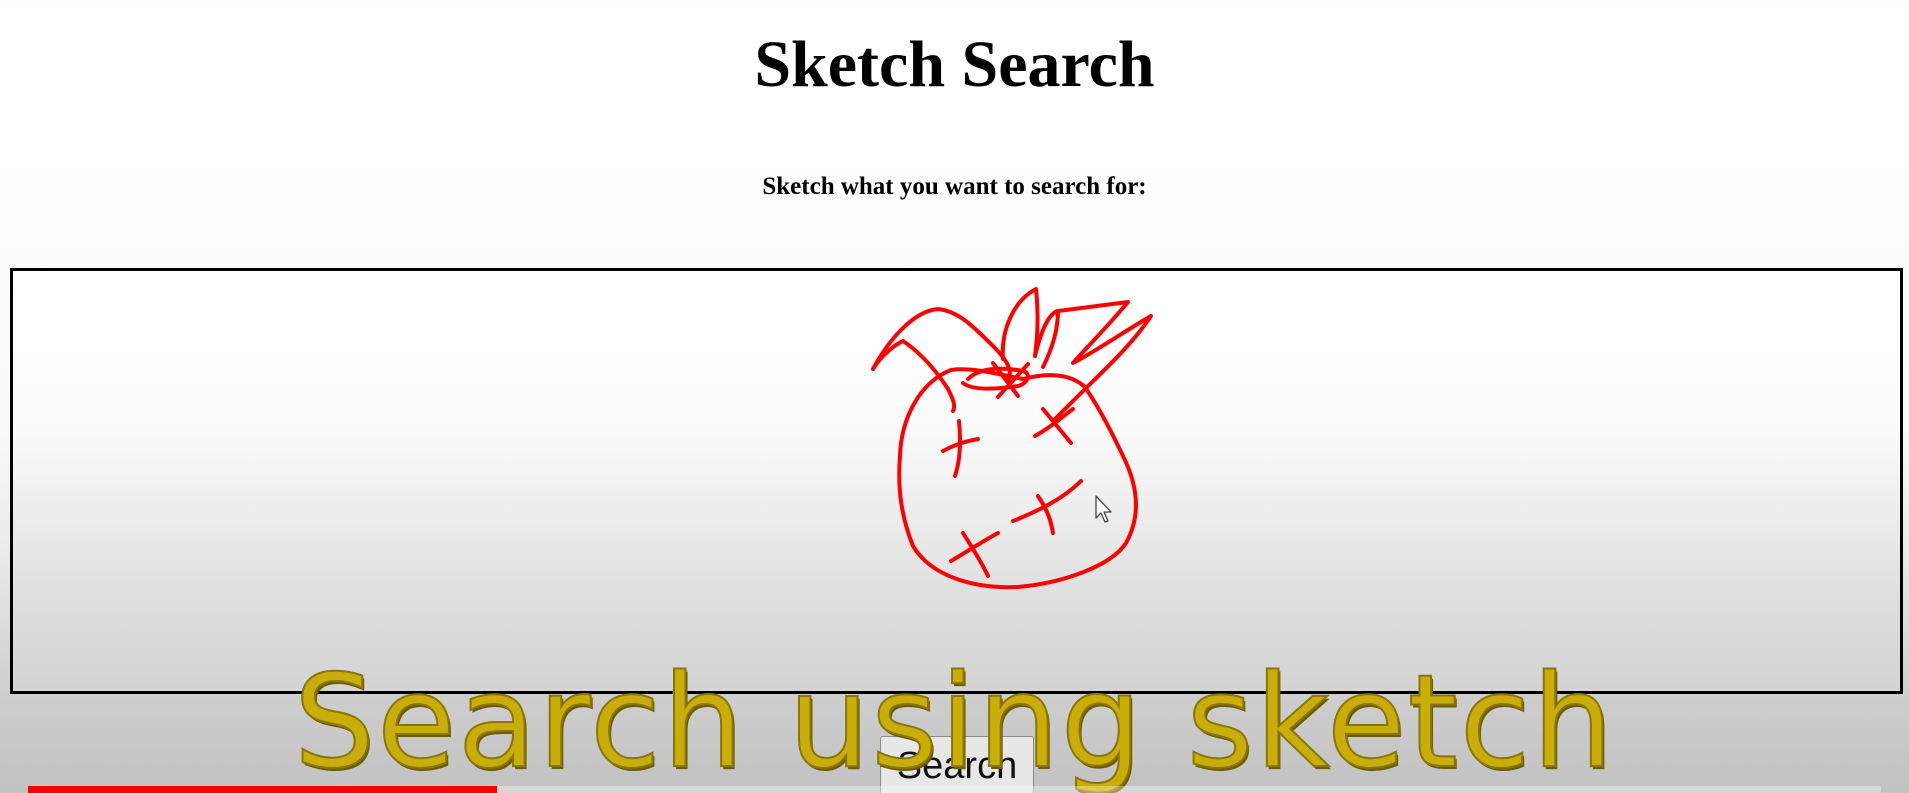  What do you see at coordinates (1020, 324) in the screenshot?
I see `sketch-stroke-leaf-middle` at bounding box center [1020, 324].